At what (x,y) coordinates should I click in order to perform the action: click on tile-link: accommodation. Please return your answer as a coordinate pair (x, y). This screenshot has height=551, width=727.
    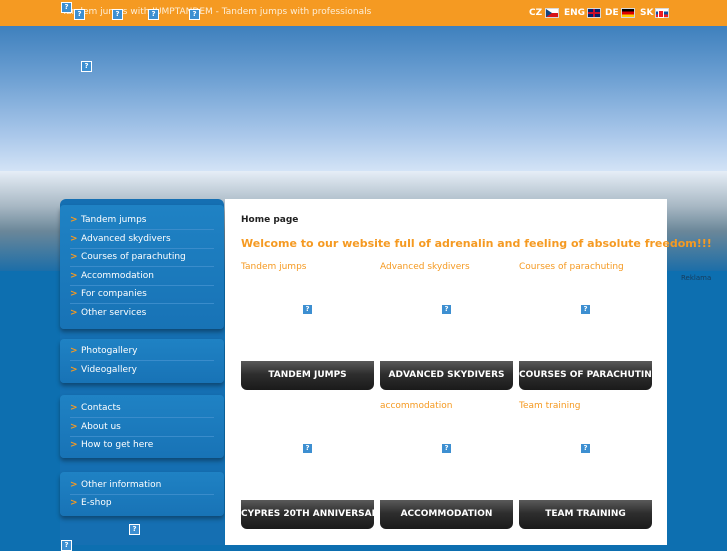
    Looking at the image, I should click on (416, 406).